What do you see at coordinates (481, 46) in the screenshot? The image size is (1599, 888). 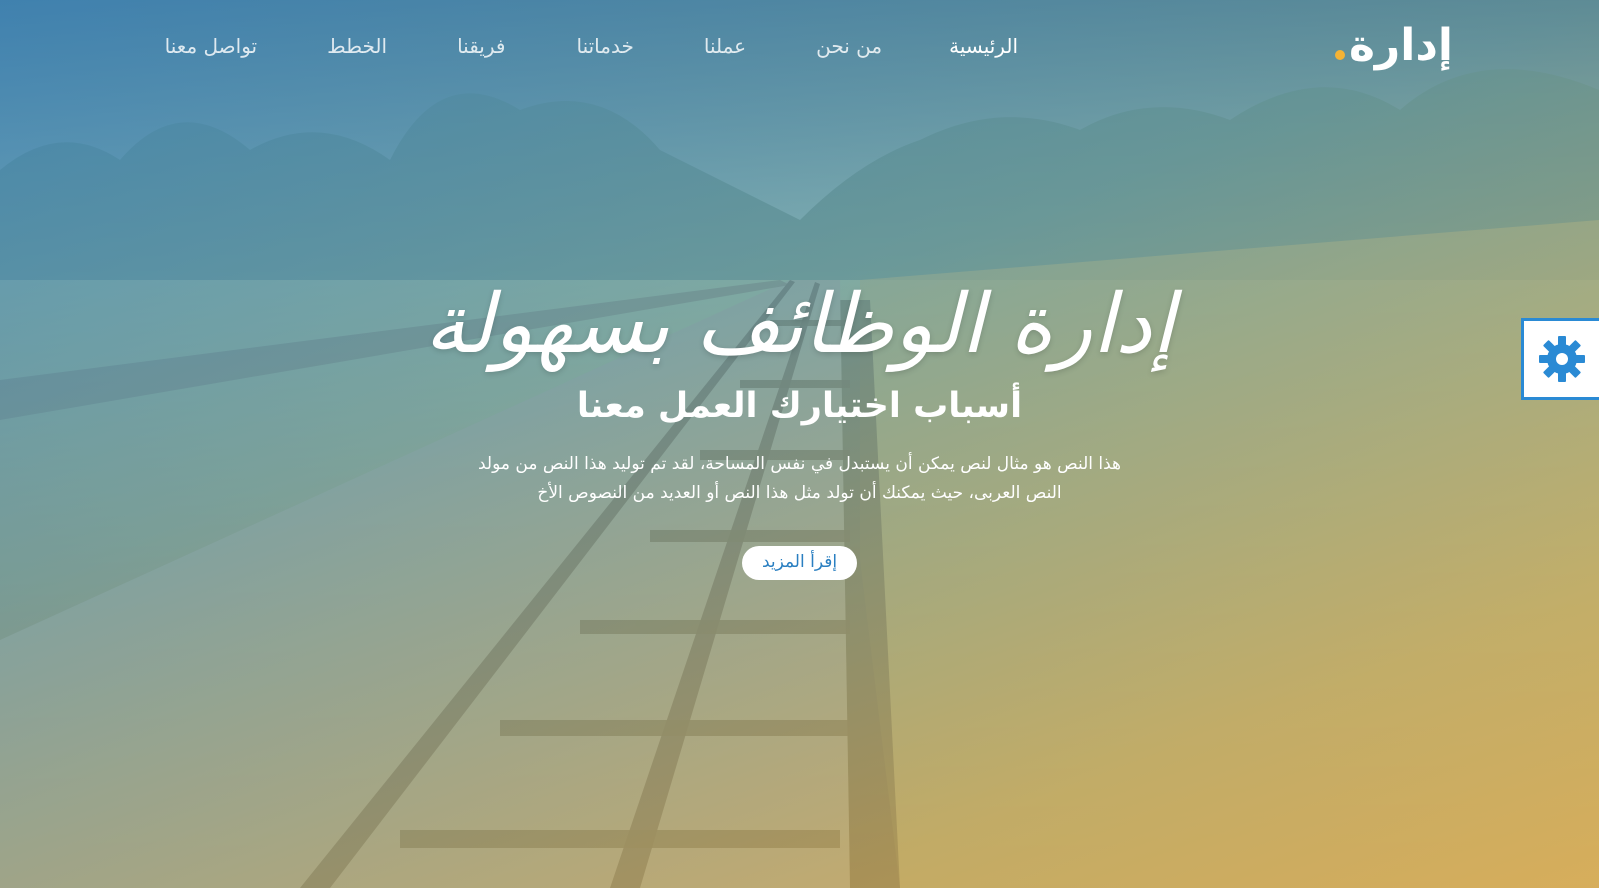 I see `nav-item-team: فريقنا` at bounding box center [481, 46].